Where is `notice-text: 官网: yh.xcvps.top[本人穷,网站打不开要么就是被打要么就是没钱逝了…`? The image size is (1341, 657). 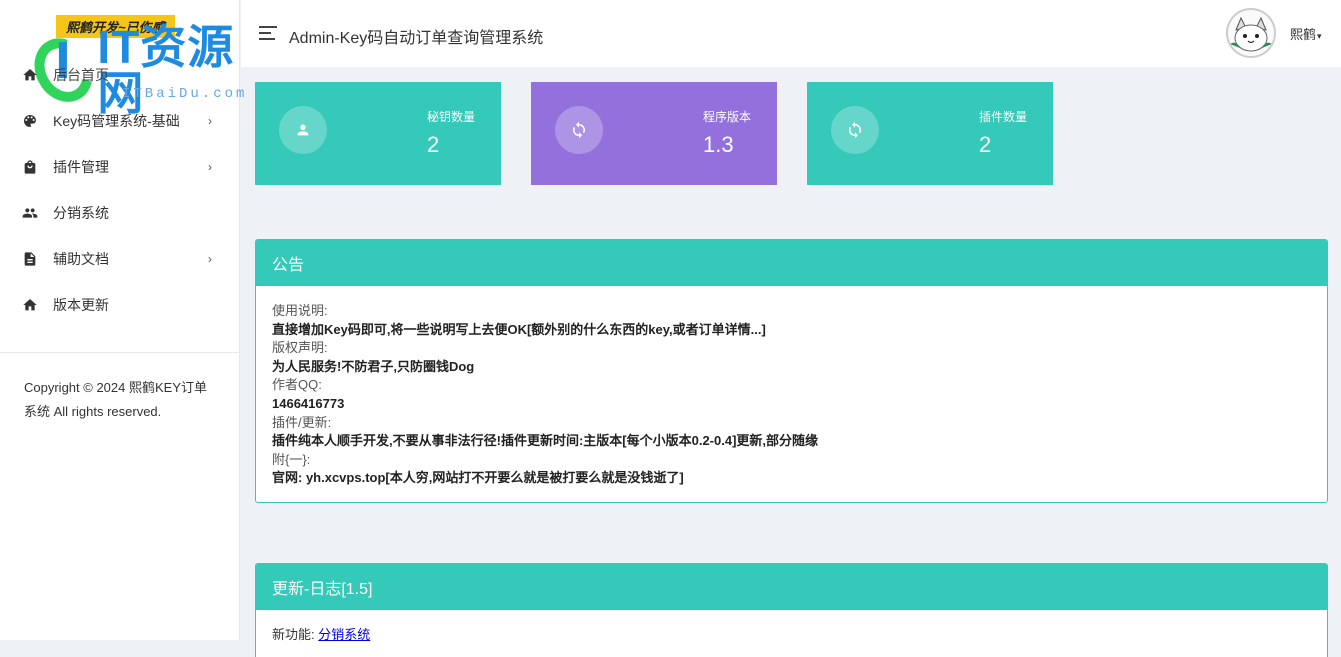
notice-text: 官网: yh.xcvps.top[本人穷,网站打不开要么就是被打要么就是没钱逝了… is located at coordinates (478, 478).